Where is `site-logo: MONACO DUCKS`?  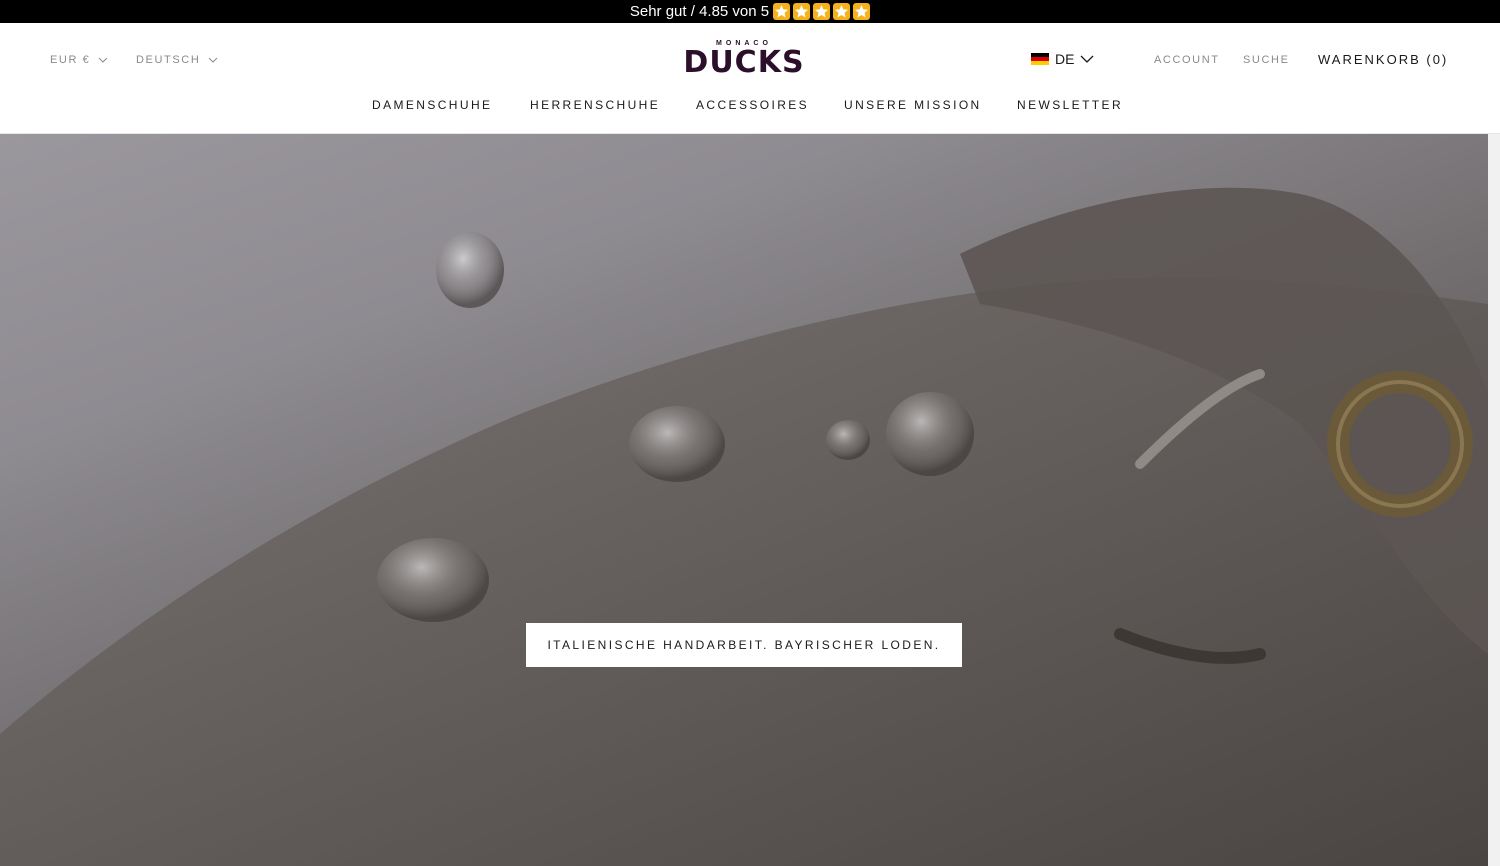
site-logo: MONACO DUCKS is located at coordinates (744, 59).